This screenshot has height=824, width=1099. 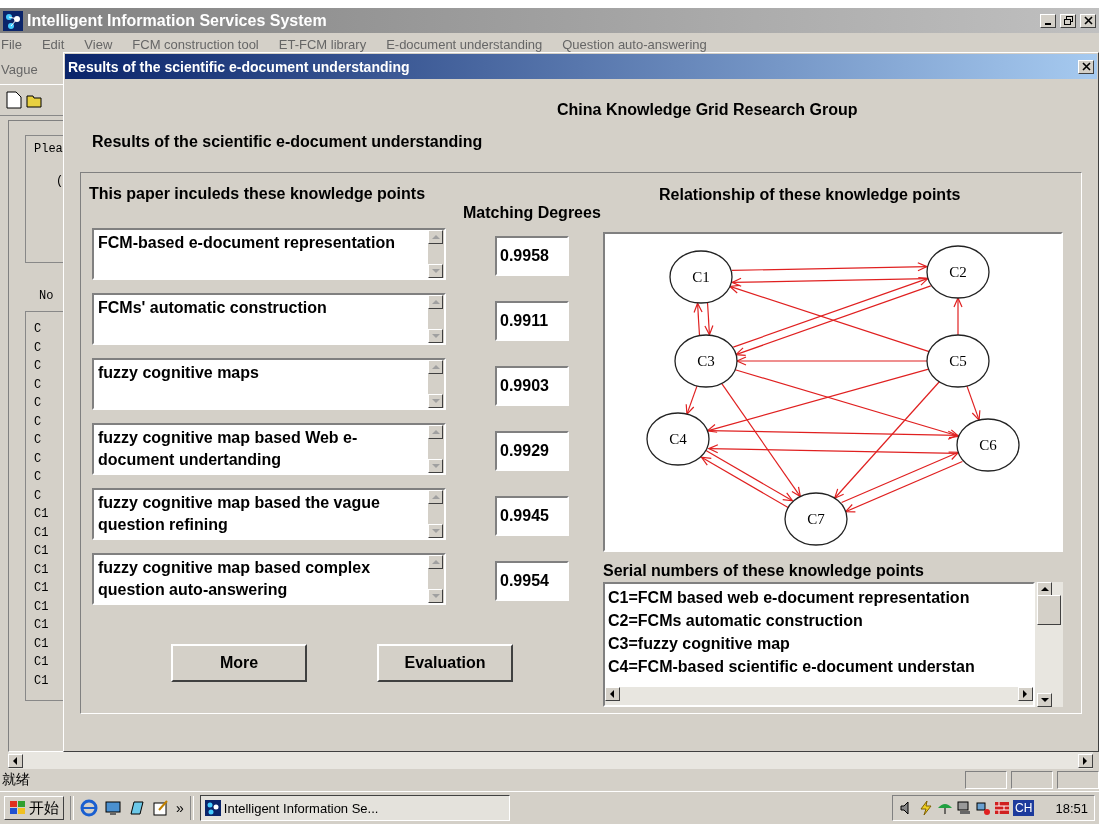 I want to click on knowledge-point-field: fuzzy cognitive maps, so click(x=269, y=384).